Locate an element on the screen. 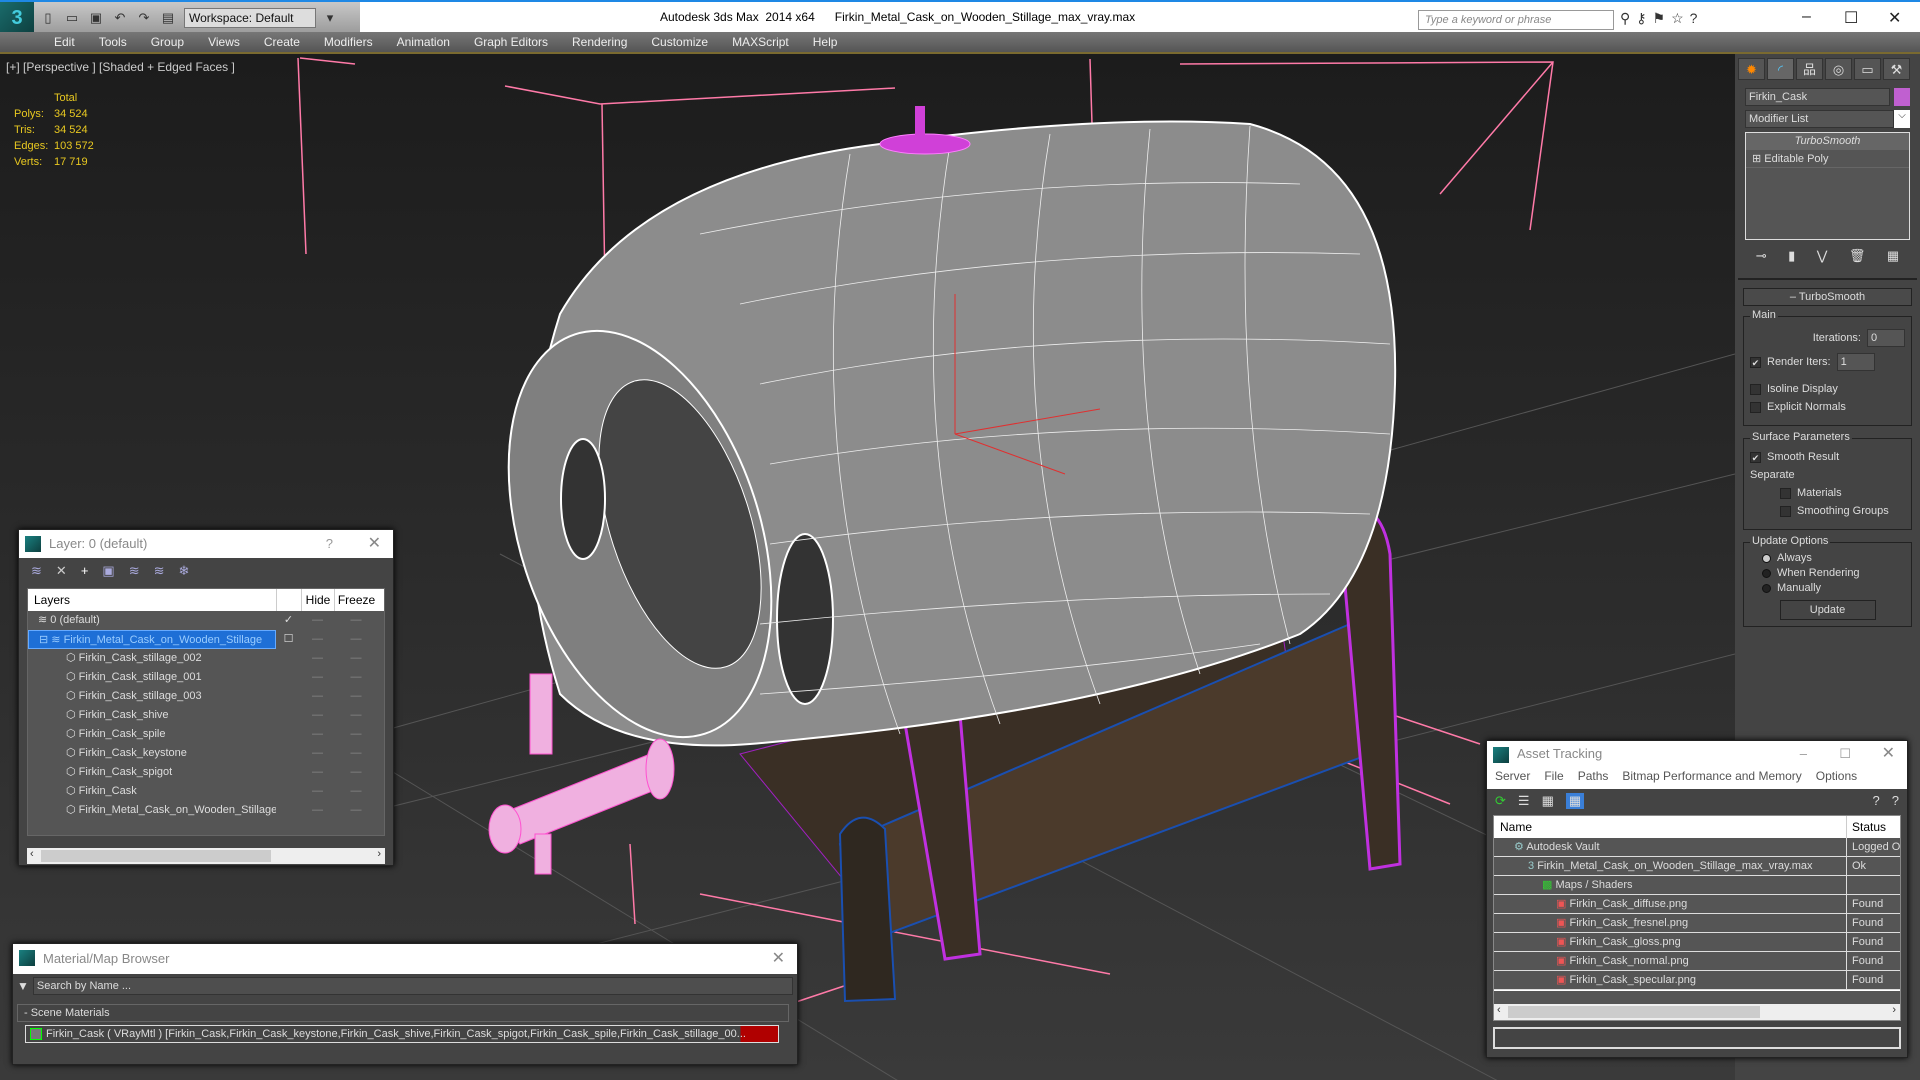  set-current-checkbox: ☐ is located at coordinates (288, 639).